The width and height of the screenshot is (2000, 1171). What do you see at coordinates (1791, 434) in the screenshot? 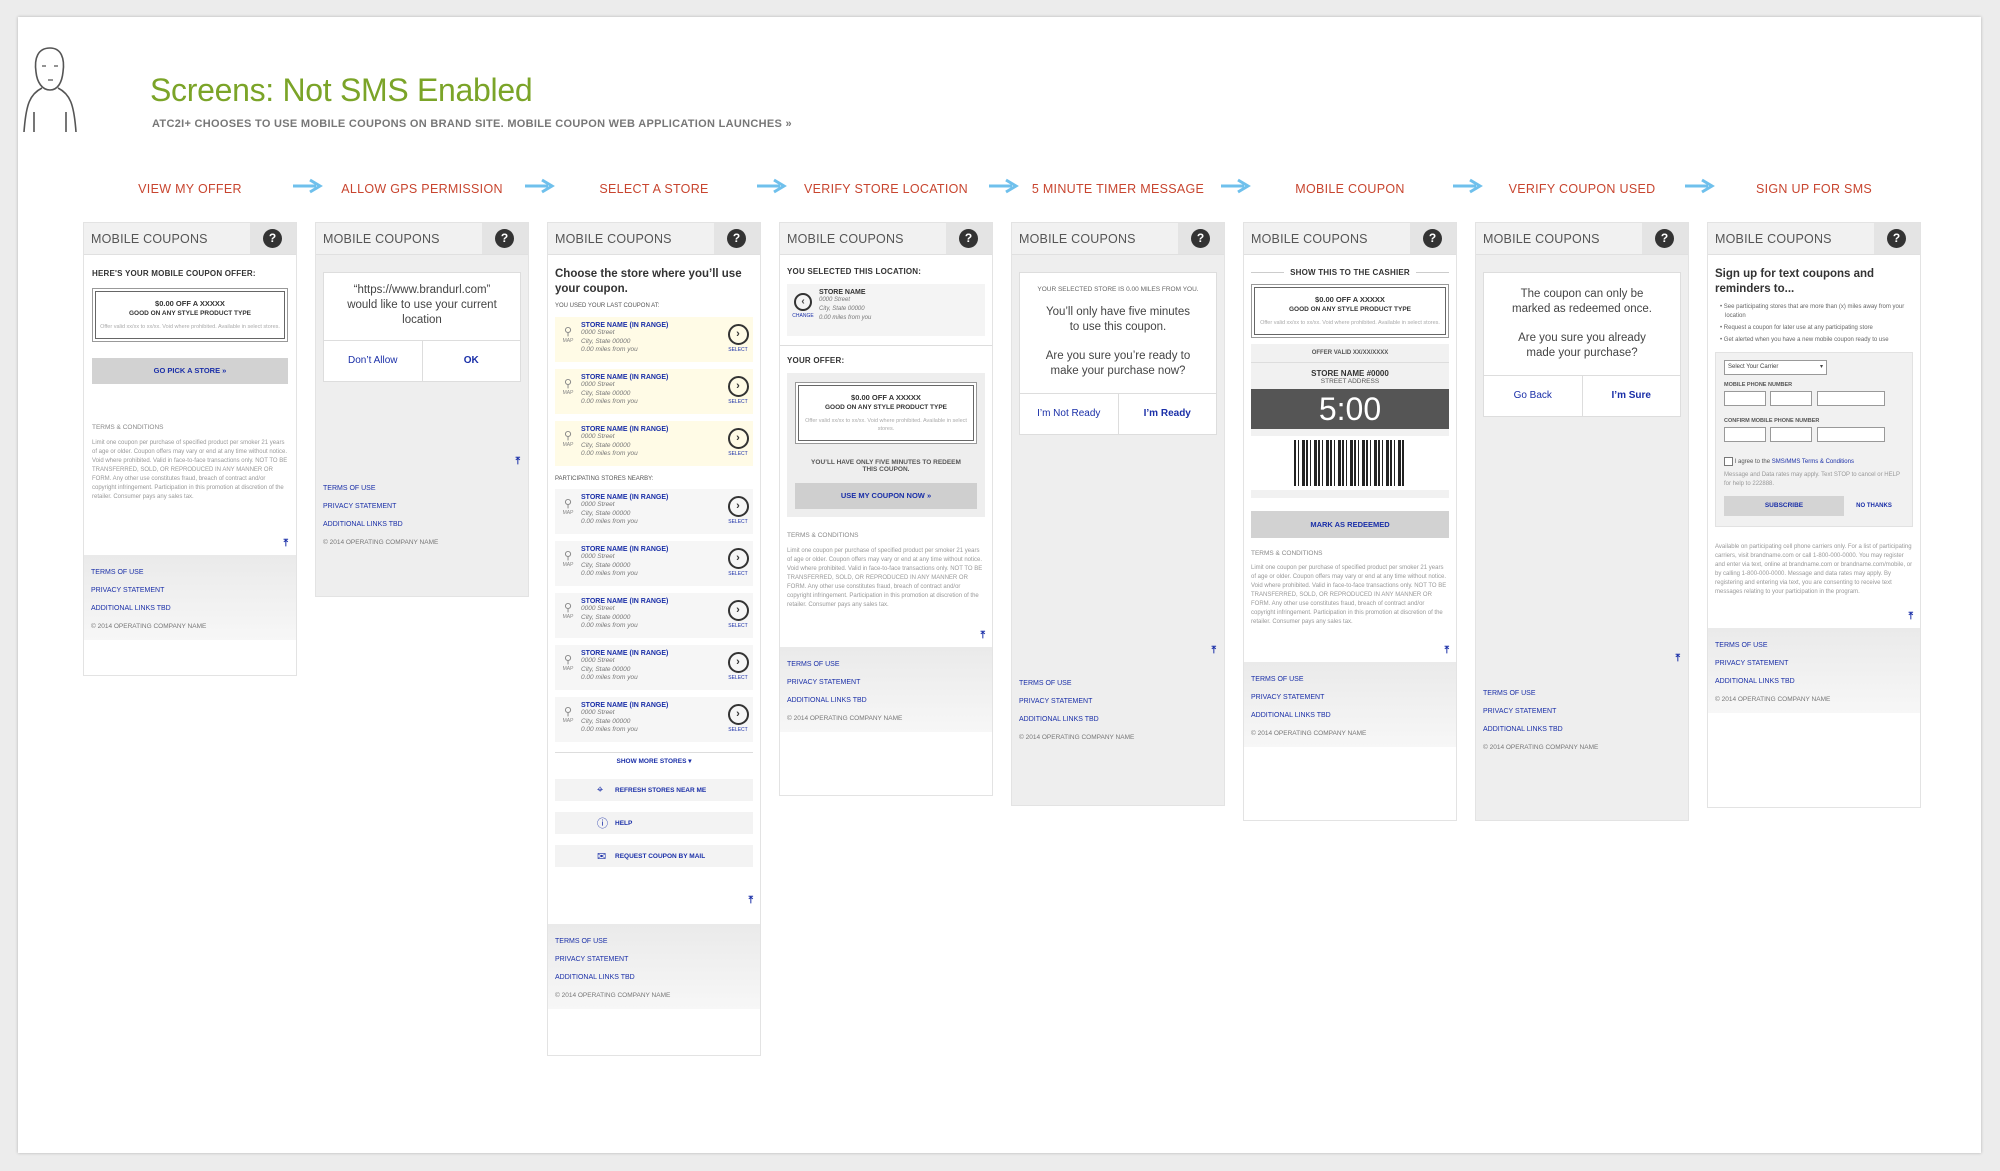
I see `confirm-prefix-input` at bounding box center [1791, 434].